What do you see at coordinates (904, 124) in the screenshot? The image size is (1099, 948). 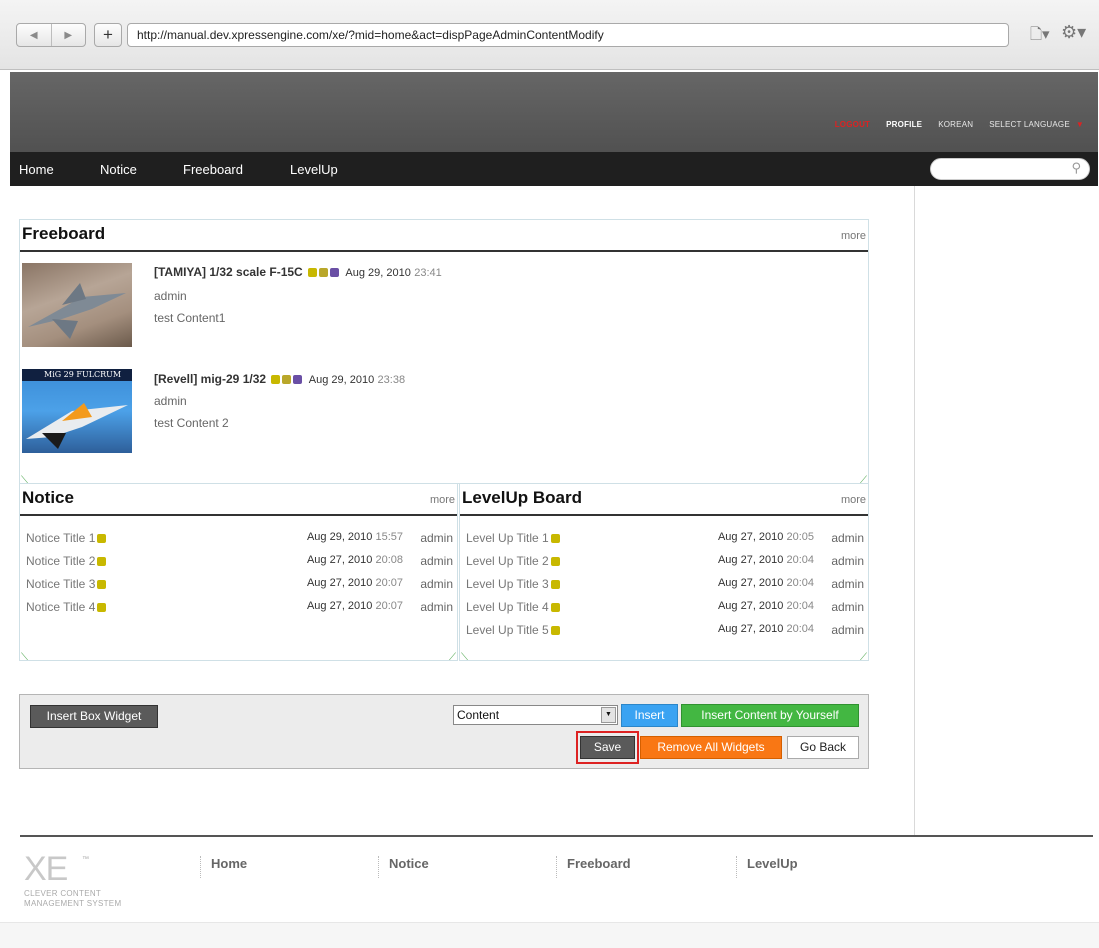 I see `profile-link: PROFILE` at bounding box center [904, 124].